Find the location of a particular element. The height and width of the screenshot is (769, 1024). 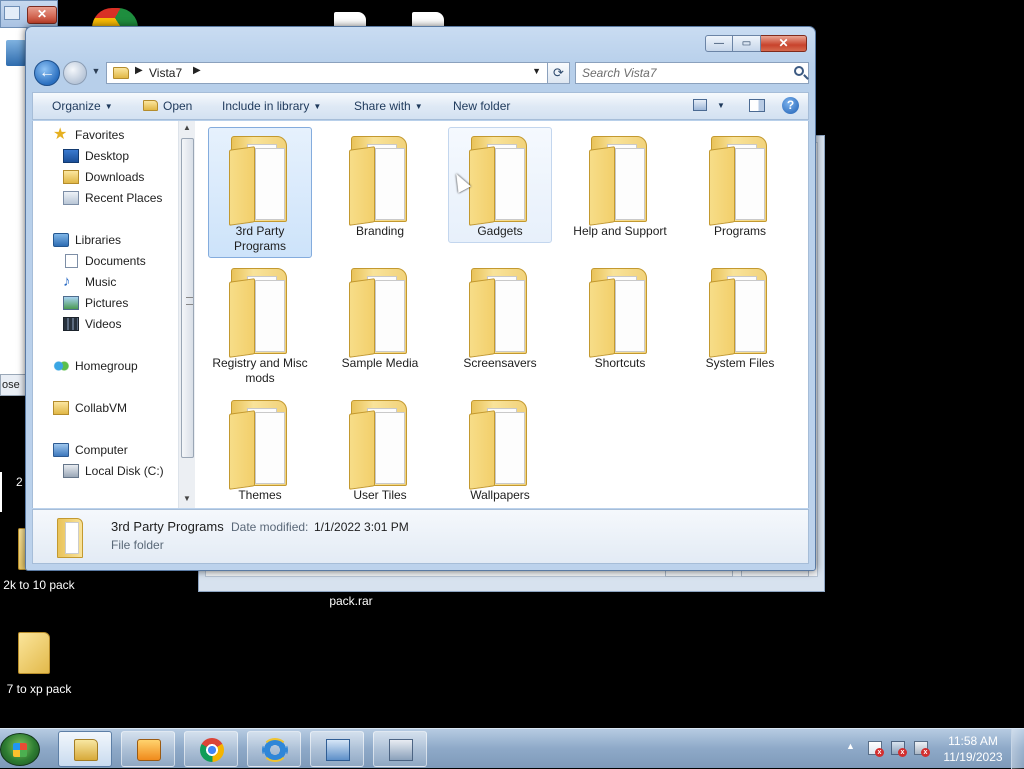

share-with-button: Share with ▼ is located at coordinates (388, 106).